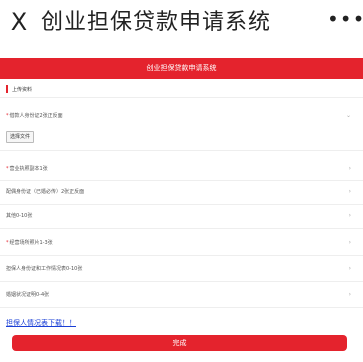 This screenshot has height=362, width=363. What do you see at coordinates (178, 216) in the screenshot?
I see `item-other: 其他0-10张 ›` at bounding box center [178, 216].